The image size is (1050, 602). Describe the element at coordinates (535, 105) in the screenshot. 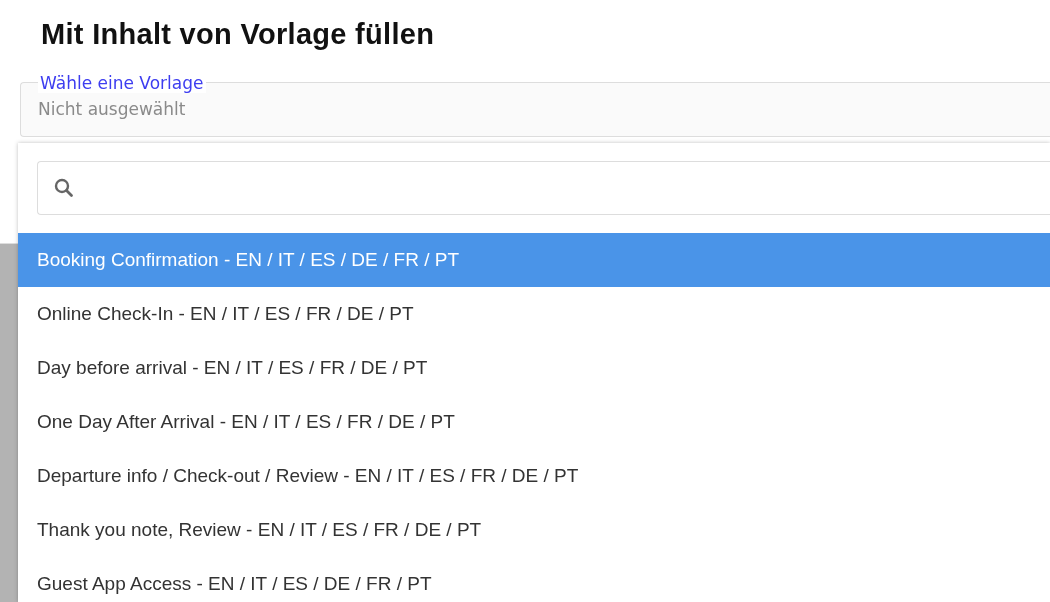

I see `template-select: Wähle eine Vorlage Nicht ausgewählt` at that location.